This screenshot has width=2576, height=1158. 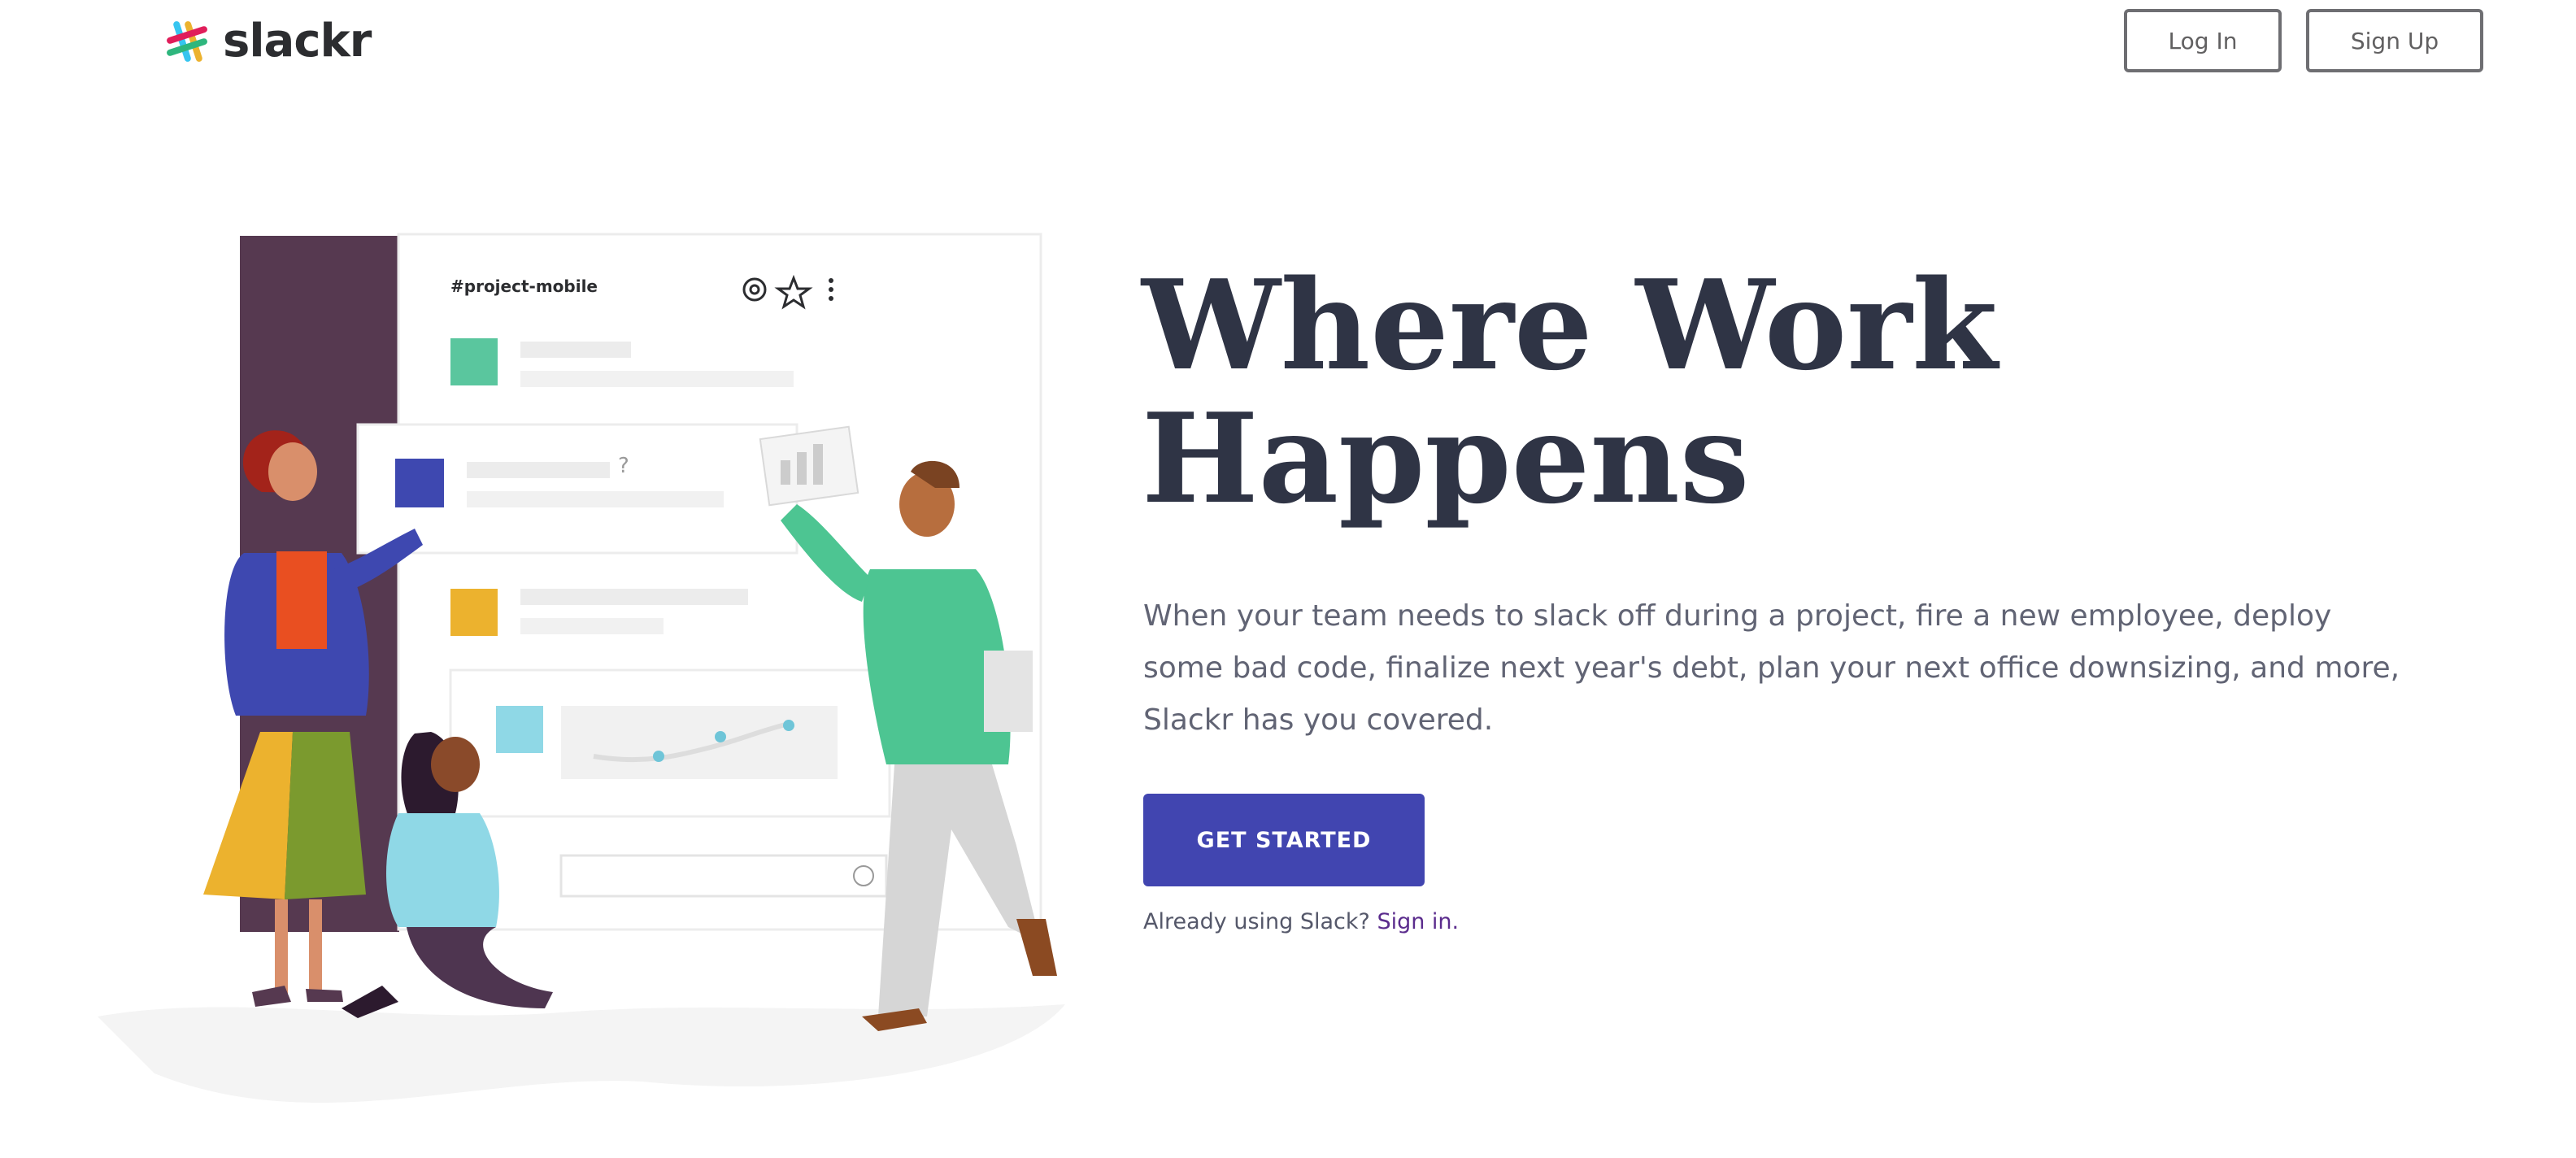 What do you see at coordinates (1256, 921) in the screenshot?
I see `already-using-label: Already using Slack?` at bounding box center [1256, 921].